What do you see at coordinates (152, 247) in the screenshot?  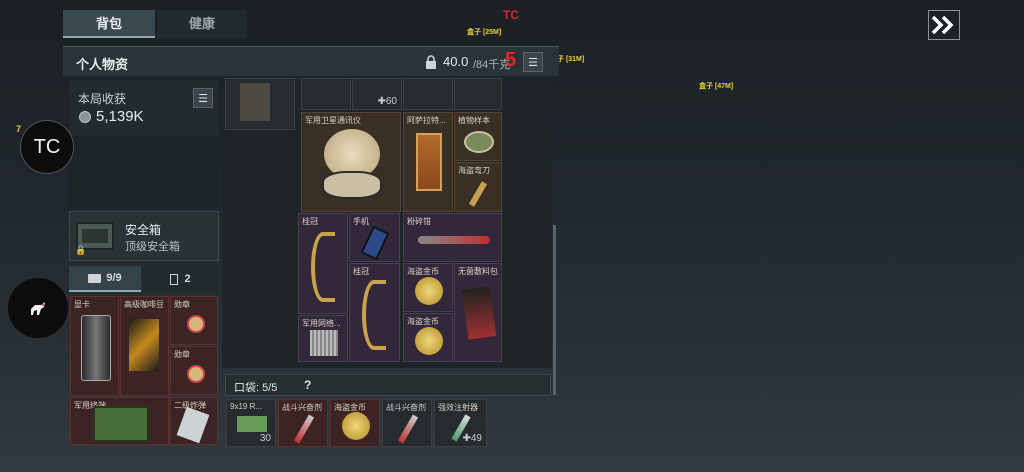 I see `safebox-subtitle: 顶级安全箱` at bounding box center [152, 247].